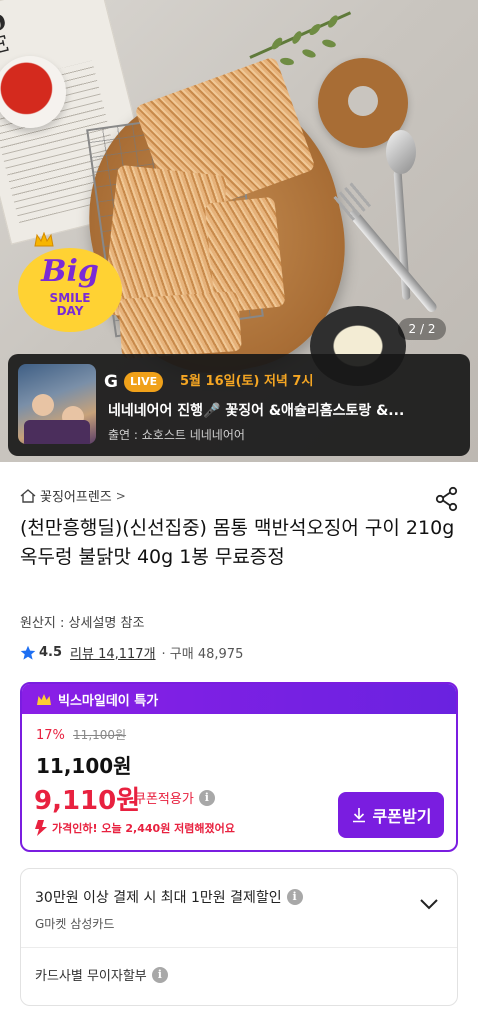  Describe the element at coordinates (82, 623) in the screenshot. I see `origin-info: 원산지 : 상세설명 참조` at that location.